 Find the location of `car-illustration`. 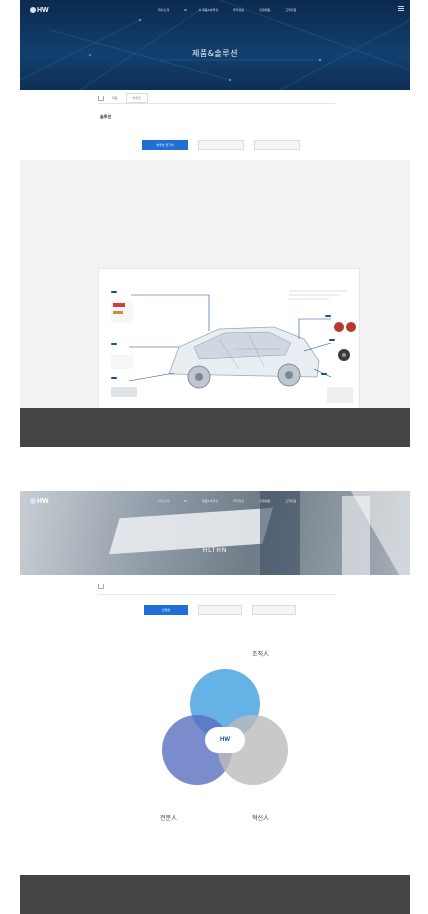

car-illustration is located at coordinates (233, 345).